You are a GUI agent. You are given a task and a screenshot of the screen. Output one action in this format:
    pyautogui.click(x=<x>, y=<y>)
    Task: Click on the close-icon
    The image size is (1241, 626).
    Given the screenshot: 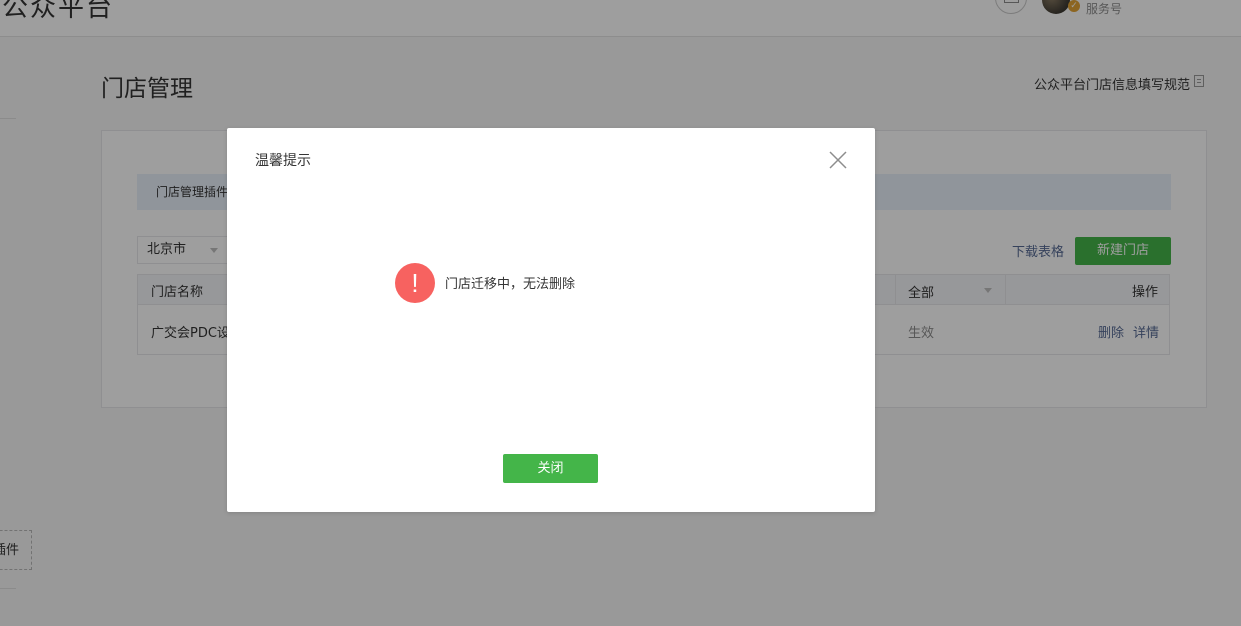 What is the action you would take?
    pyautogui.click(x=838, y=160)
    